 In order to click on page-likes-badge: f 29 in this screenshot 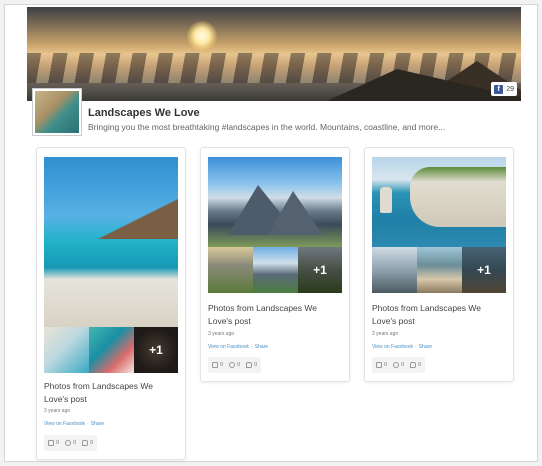, I will do `click(504, 89)`.